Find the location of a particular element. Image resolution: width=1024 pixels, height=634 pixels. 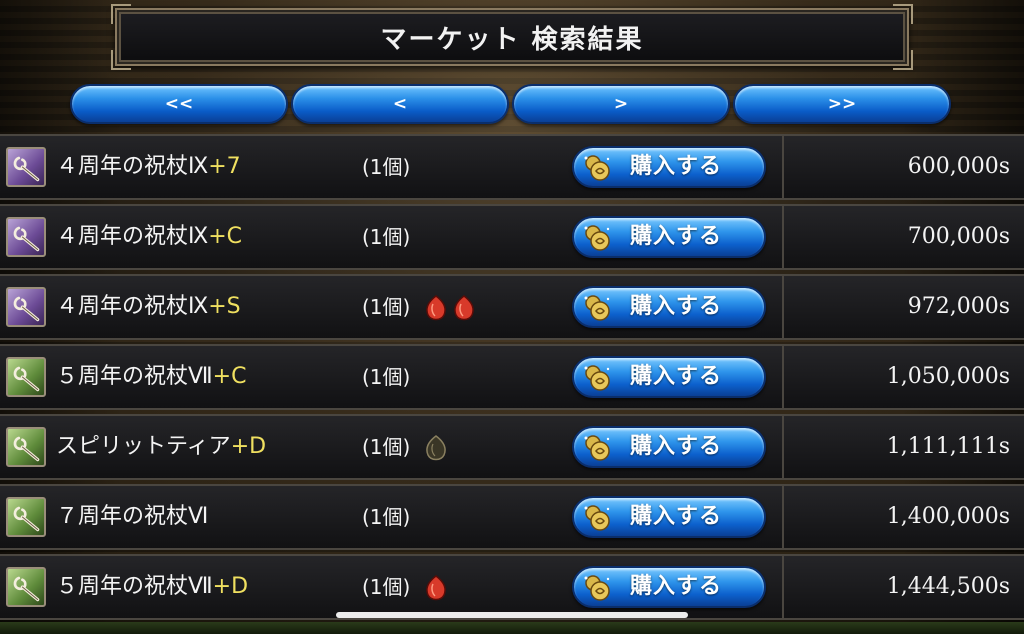

item-name: ７周年の祝杖Ⅵ is located at coordinates (132, 517).